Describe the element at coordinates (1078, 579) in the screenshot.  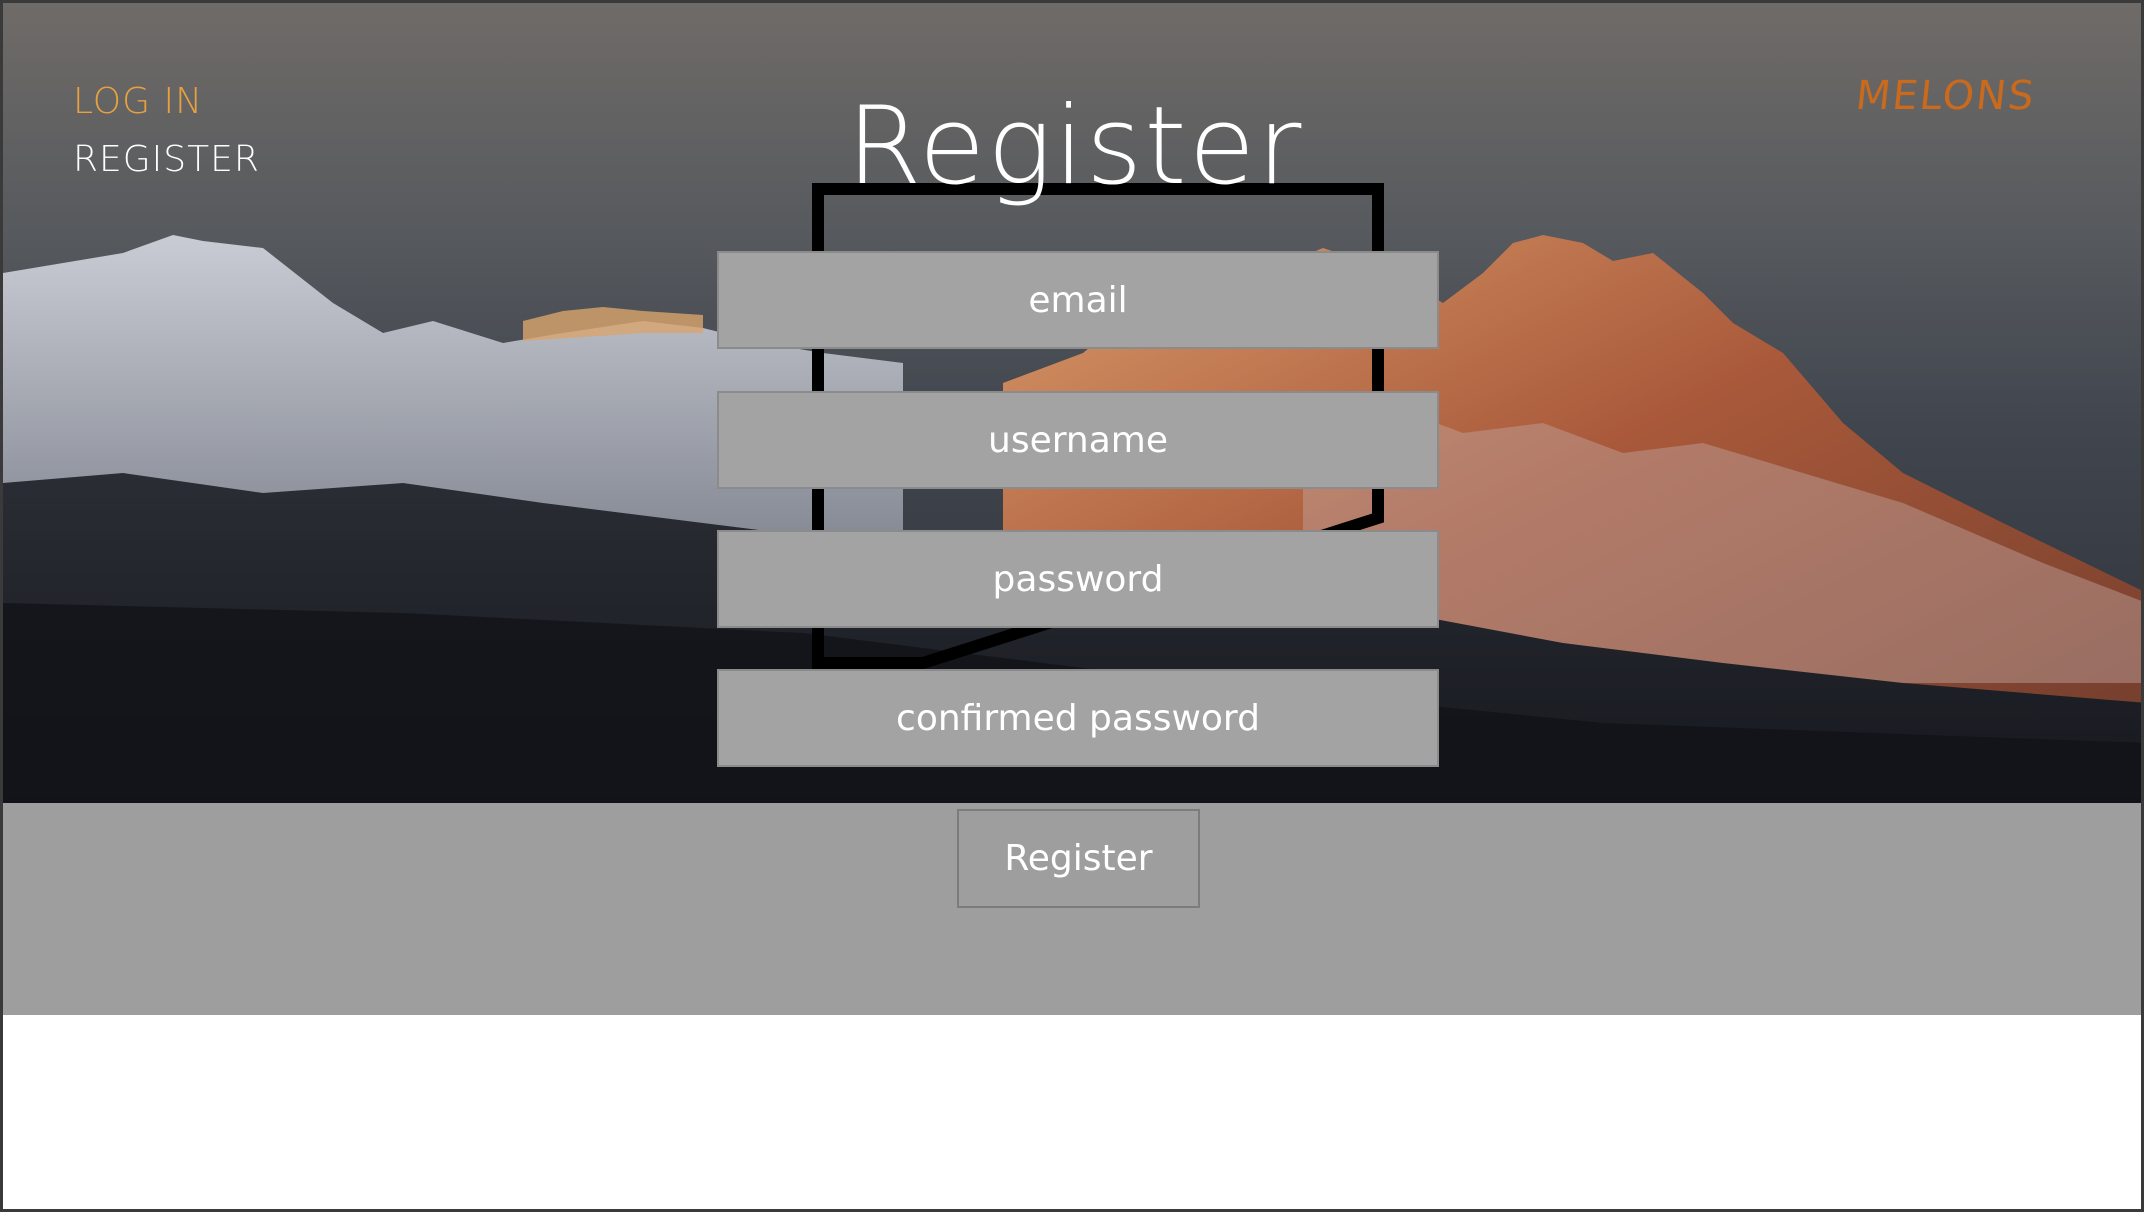
I see `password-field` at that location.